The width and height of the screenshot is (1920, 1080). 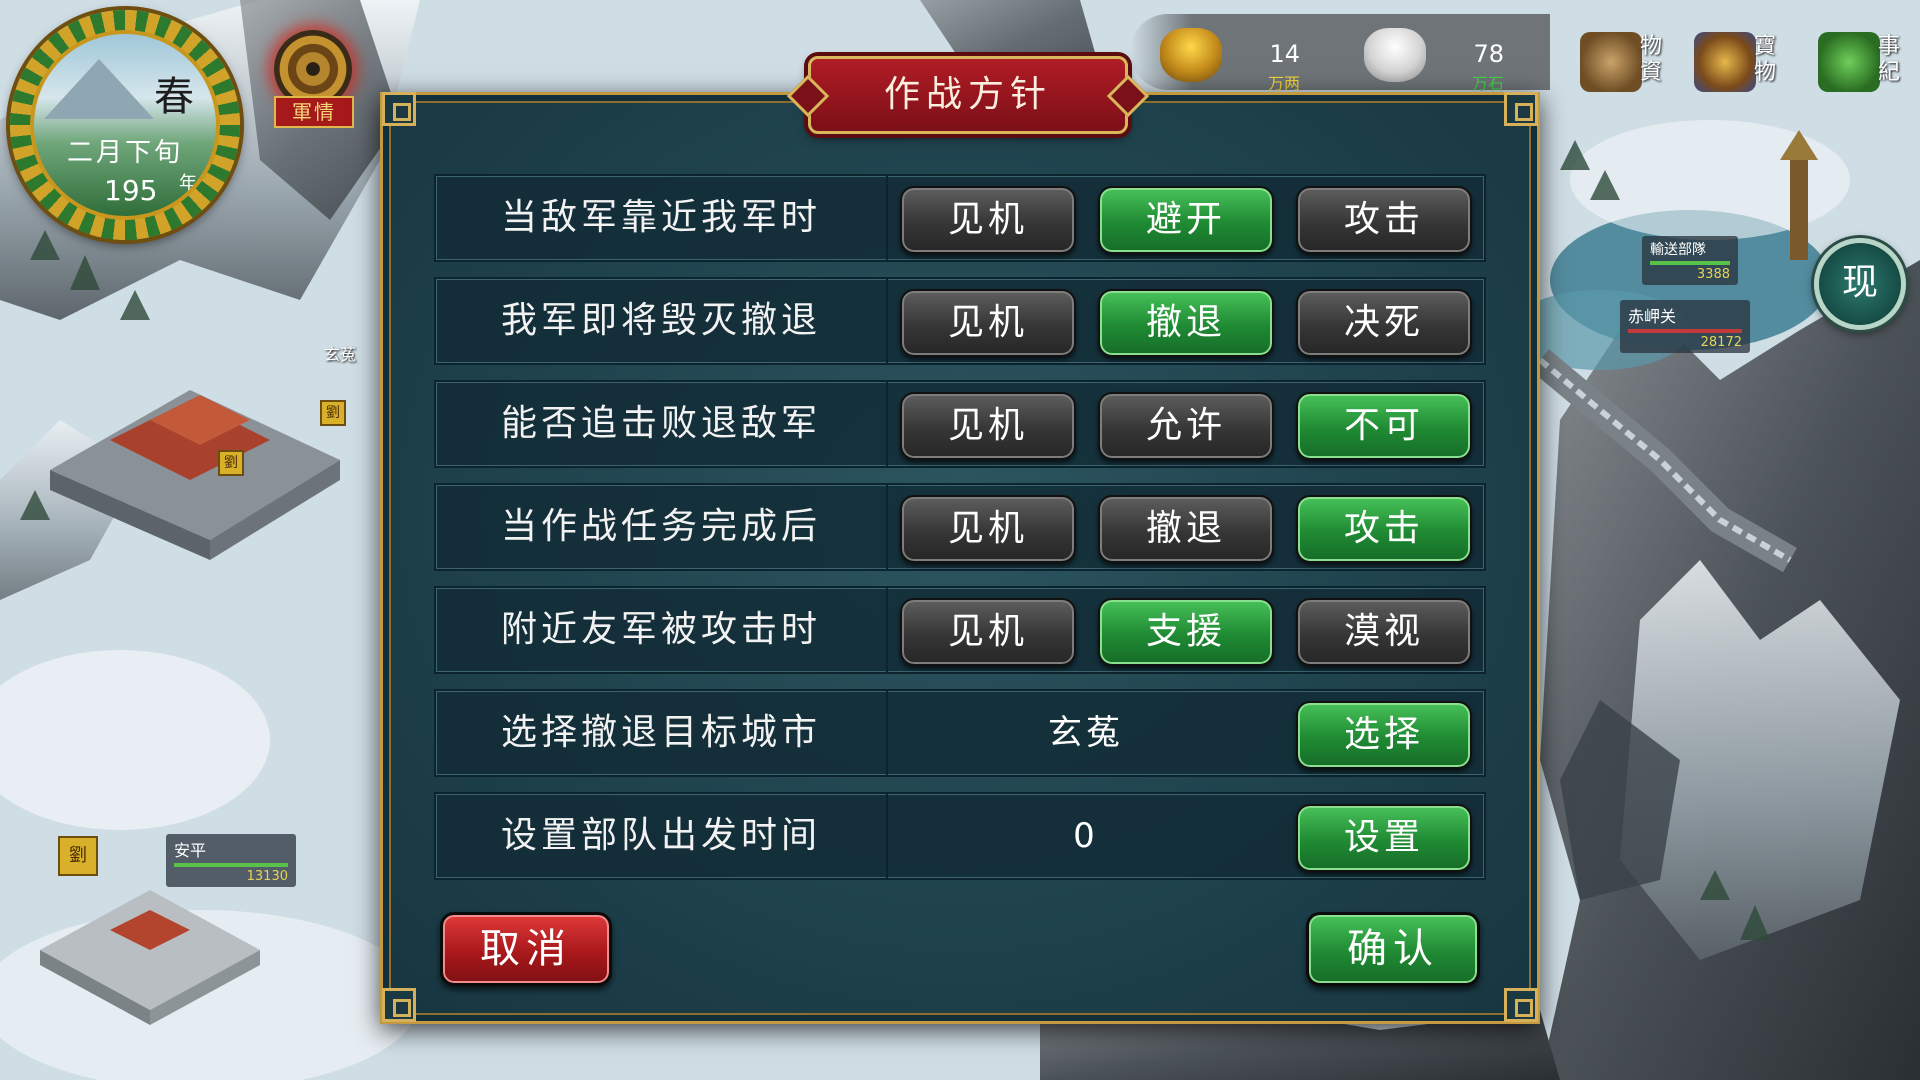 I want to click on policy-label: 我军即将毁灭撤退, so click(x=662, y=321).